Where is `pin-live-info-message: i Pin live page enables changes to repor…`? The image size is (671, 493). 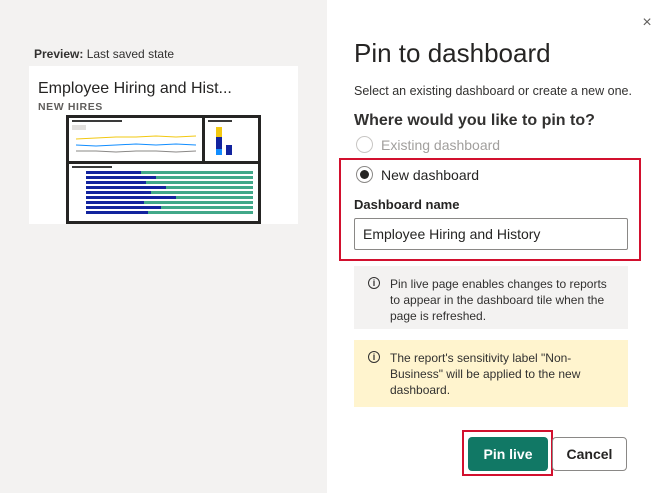 pin-live-info-message: i Pin live page enables changes to repor… is located at coordinates (491, 297).